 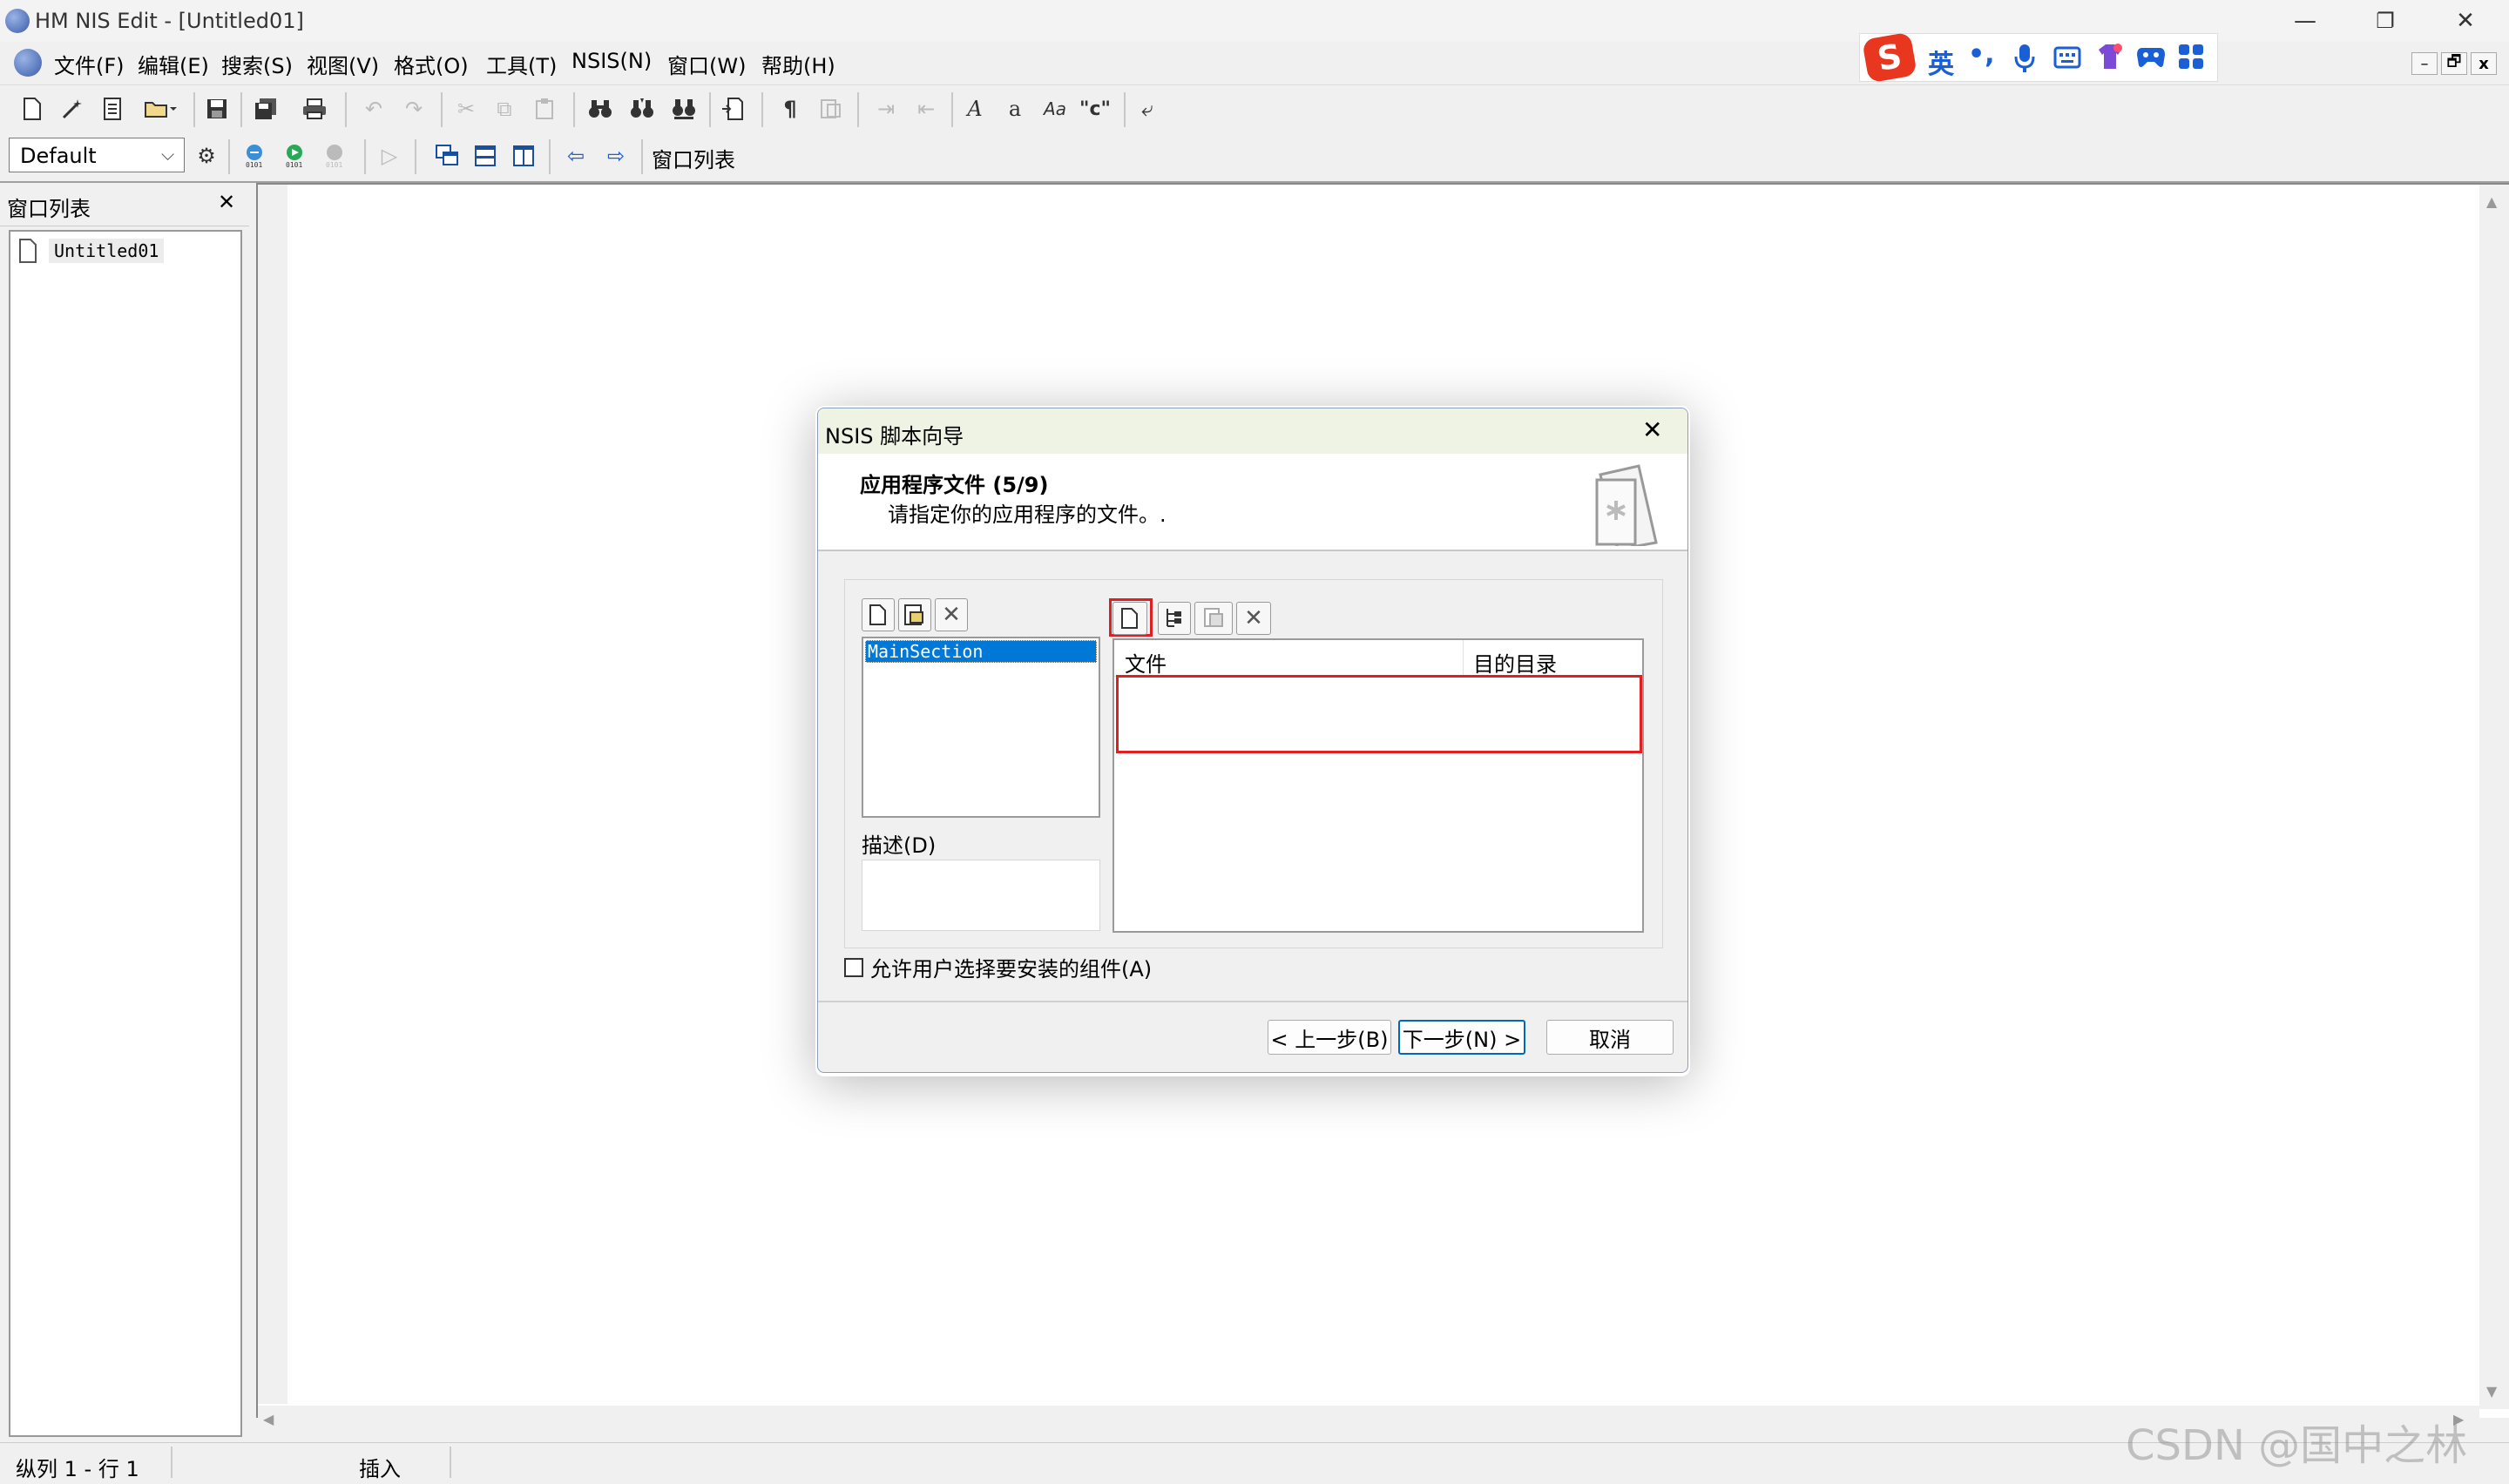 I want to click on add-directory-tree-button, so click(x=1174, y=618).